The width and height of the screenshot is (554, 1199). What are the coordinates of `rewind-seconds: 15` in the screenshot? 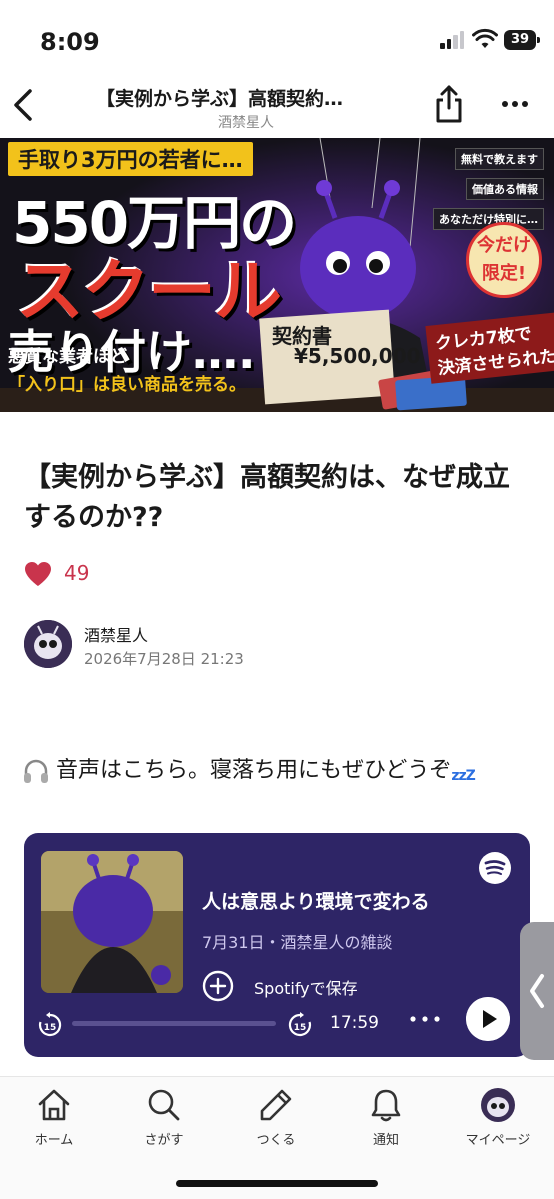 It's located at (50, 1028).